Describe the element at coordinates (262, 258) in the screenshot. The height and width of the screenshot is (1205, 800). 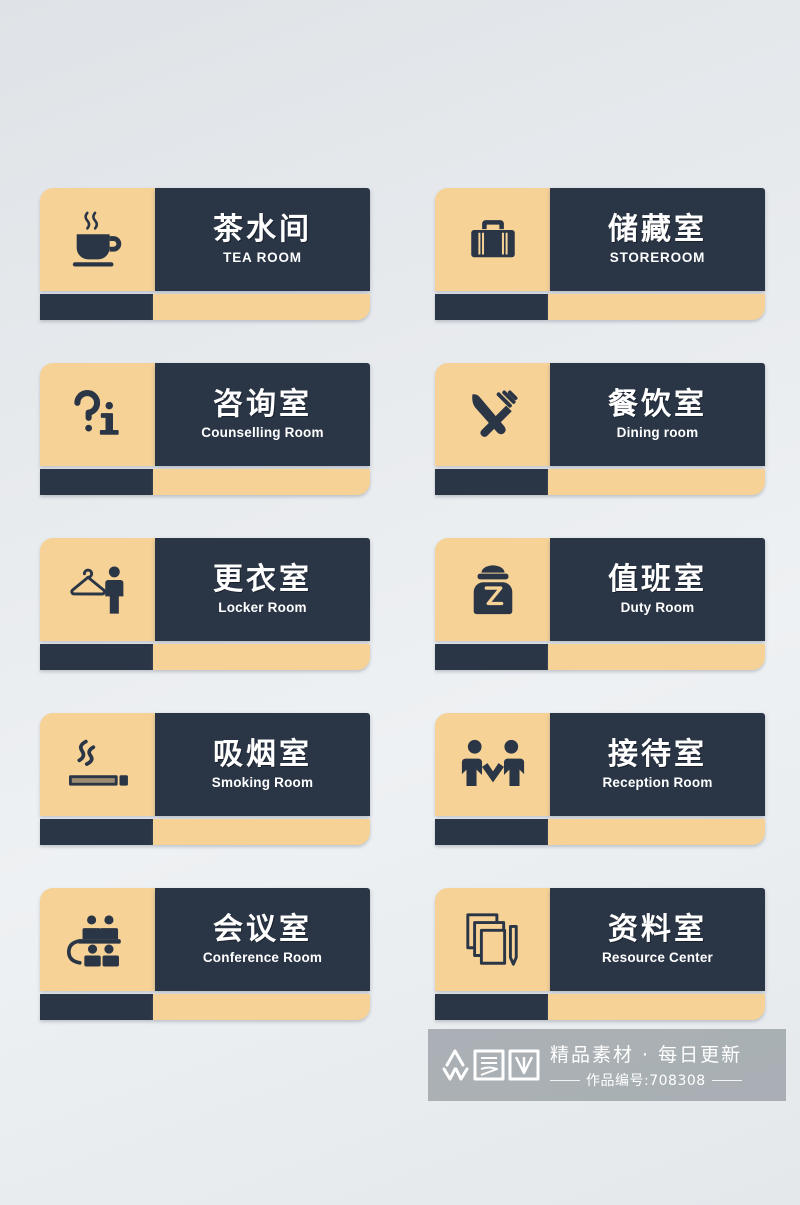
I see `sign-title-en: TEA ROOM` at that location.